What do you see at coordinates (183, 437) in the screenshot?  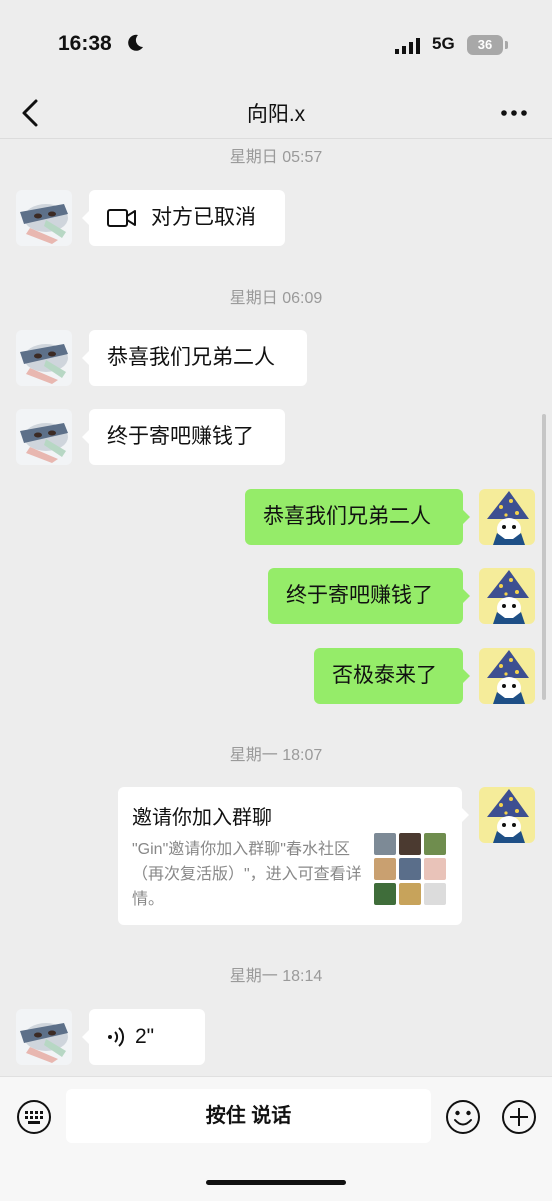 I see `message-received: 终于寄吧赚钱了` at bounding box center [183, 437].